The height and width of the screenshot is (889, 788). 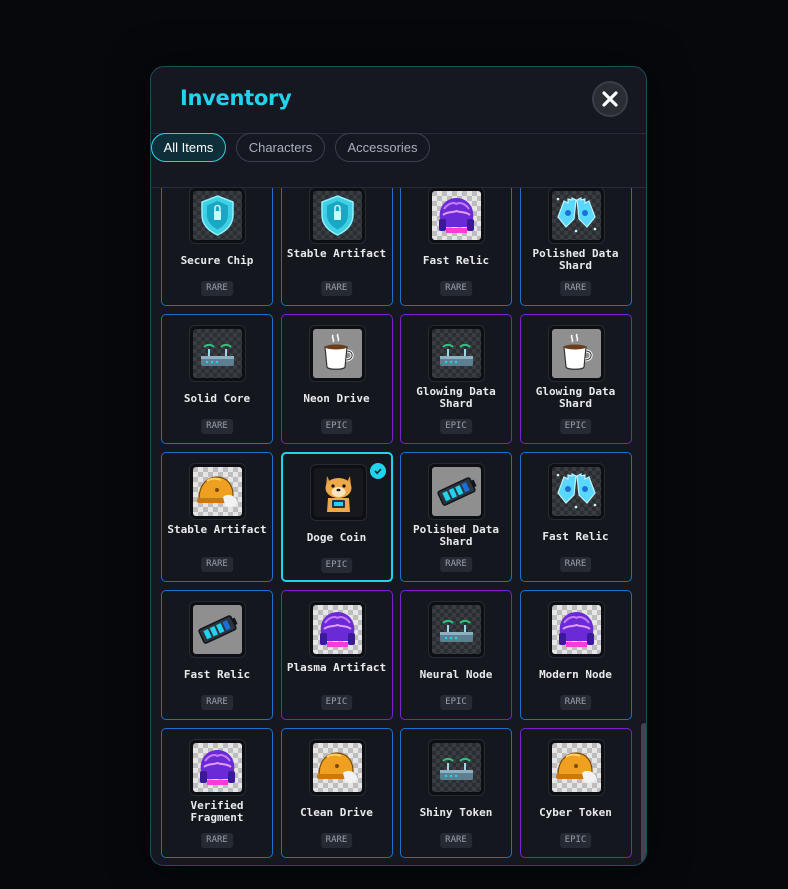 I want to click on battery-icon, so click(x=456, y=491).